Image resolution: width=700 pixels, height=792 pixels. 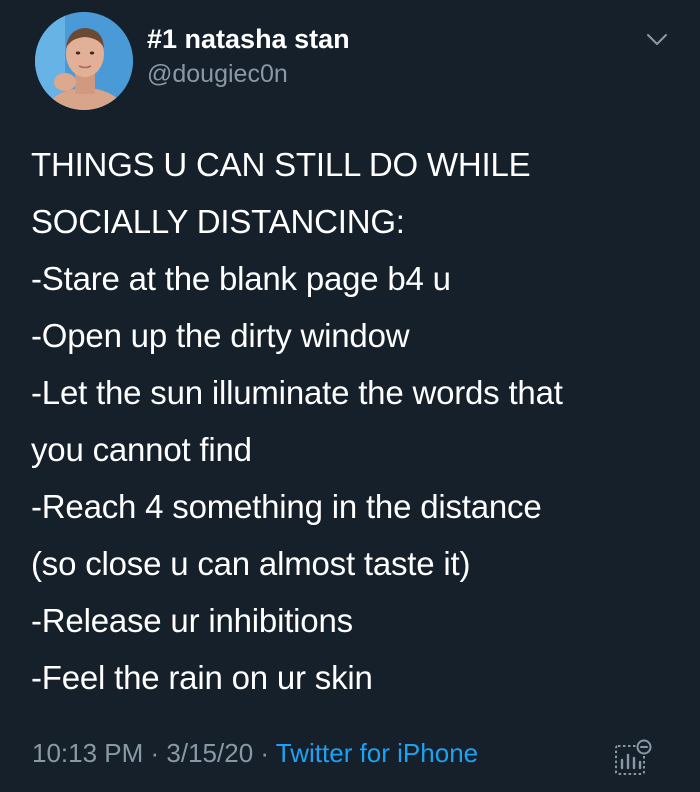 I want to click on tweet-line: (so close u can almost taste it), so click(x=251, y=563).